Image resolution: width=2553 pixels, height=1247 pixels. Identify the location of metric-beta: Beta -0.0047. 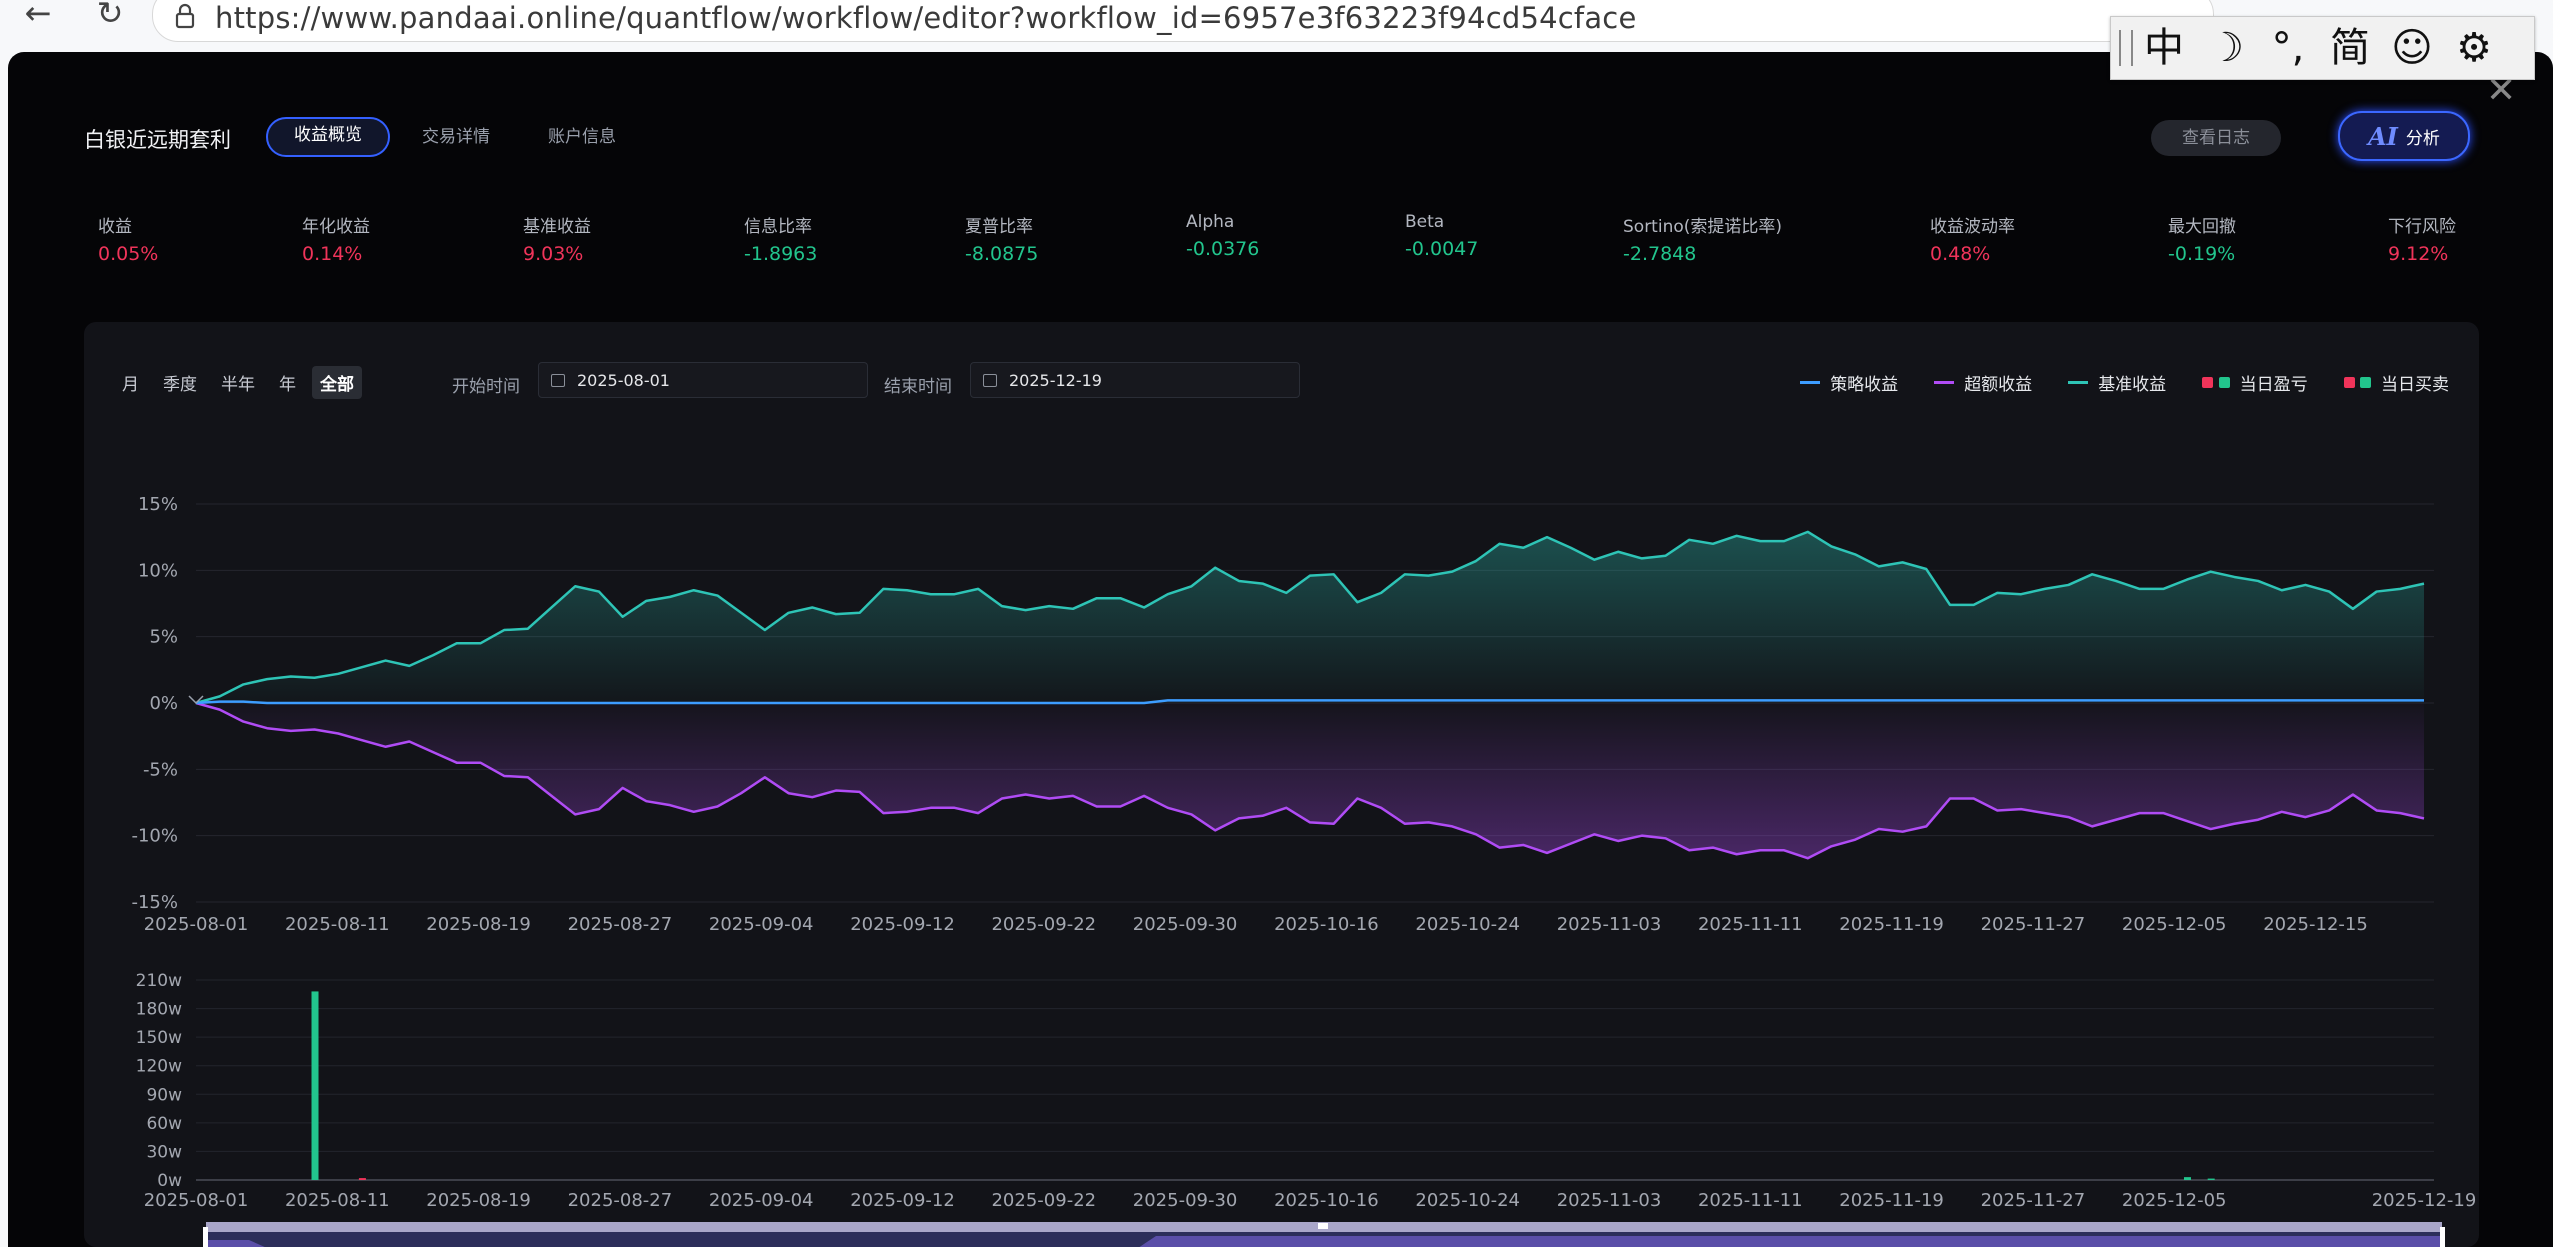
(1442, 236).